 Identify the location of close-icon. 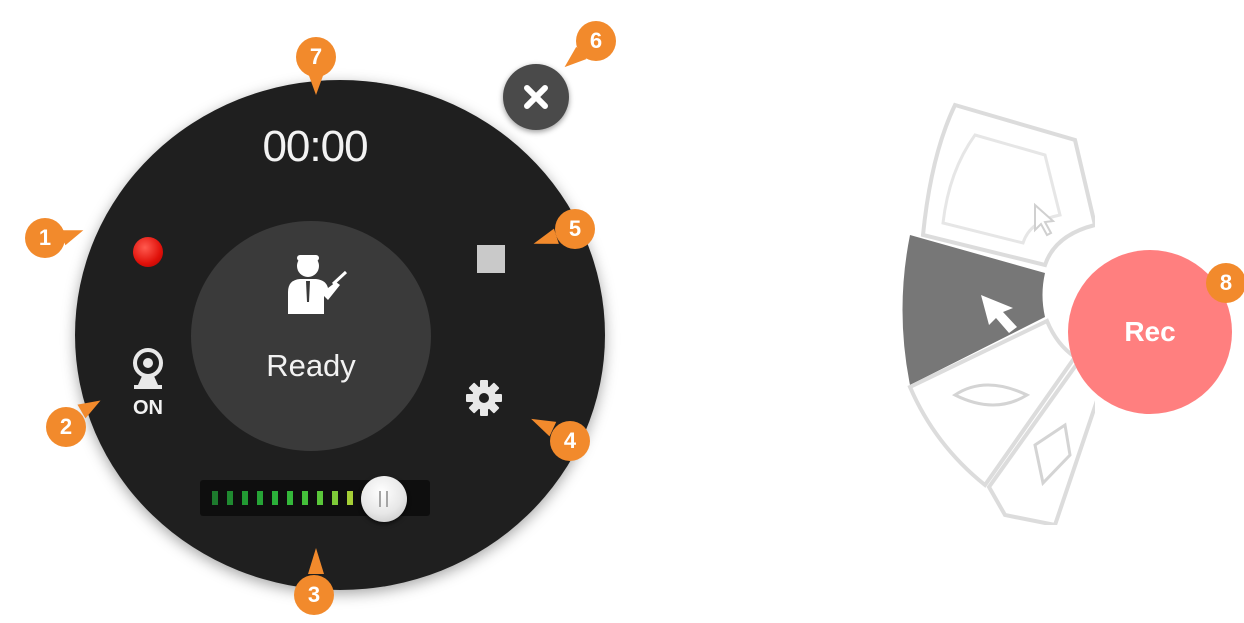
(536, 97).